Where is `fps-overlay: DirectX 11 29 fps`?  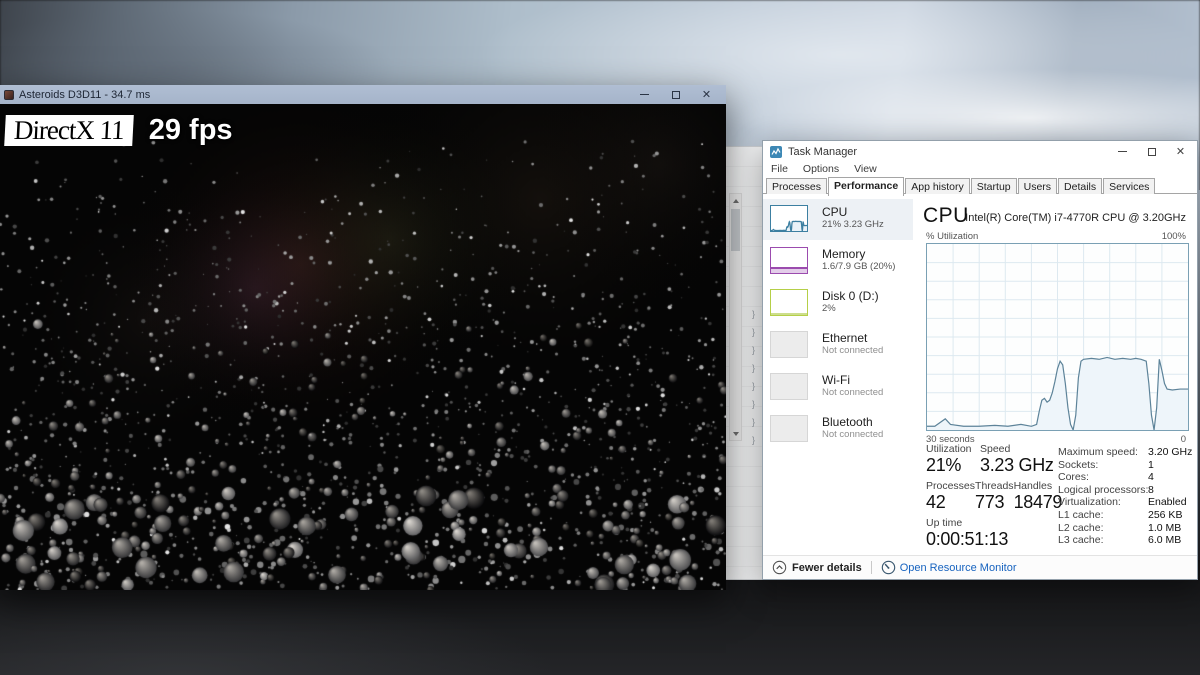 fps-overlay: DirectX 11 29 fps is located at coordinates (118, 130).